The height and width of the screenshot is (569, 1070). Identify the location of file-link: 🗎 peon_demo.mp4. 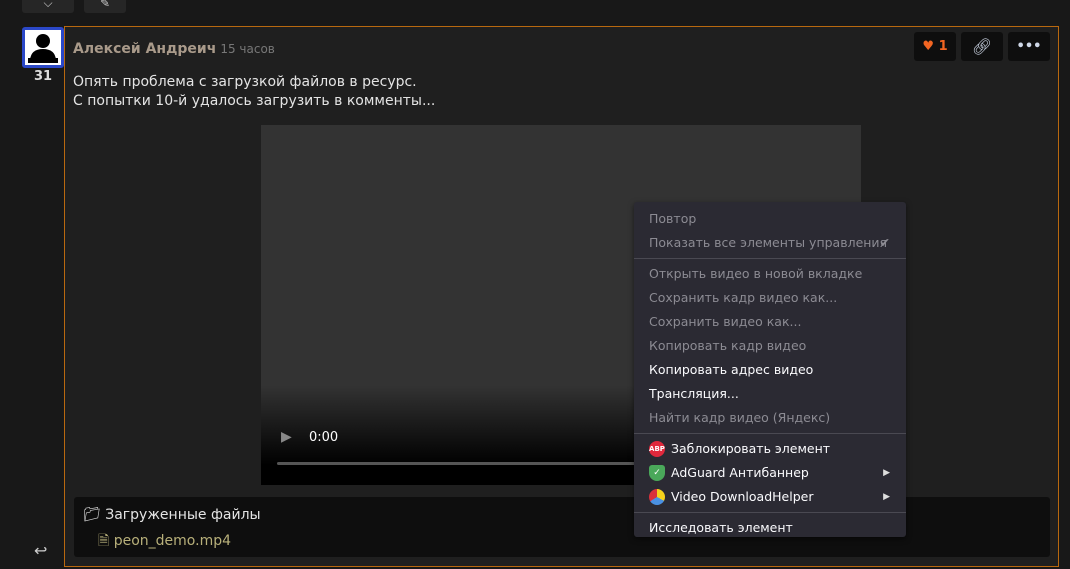
(164, 542).